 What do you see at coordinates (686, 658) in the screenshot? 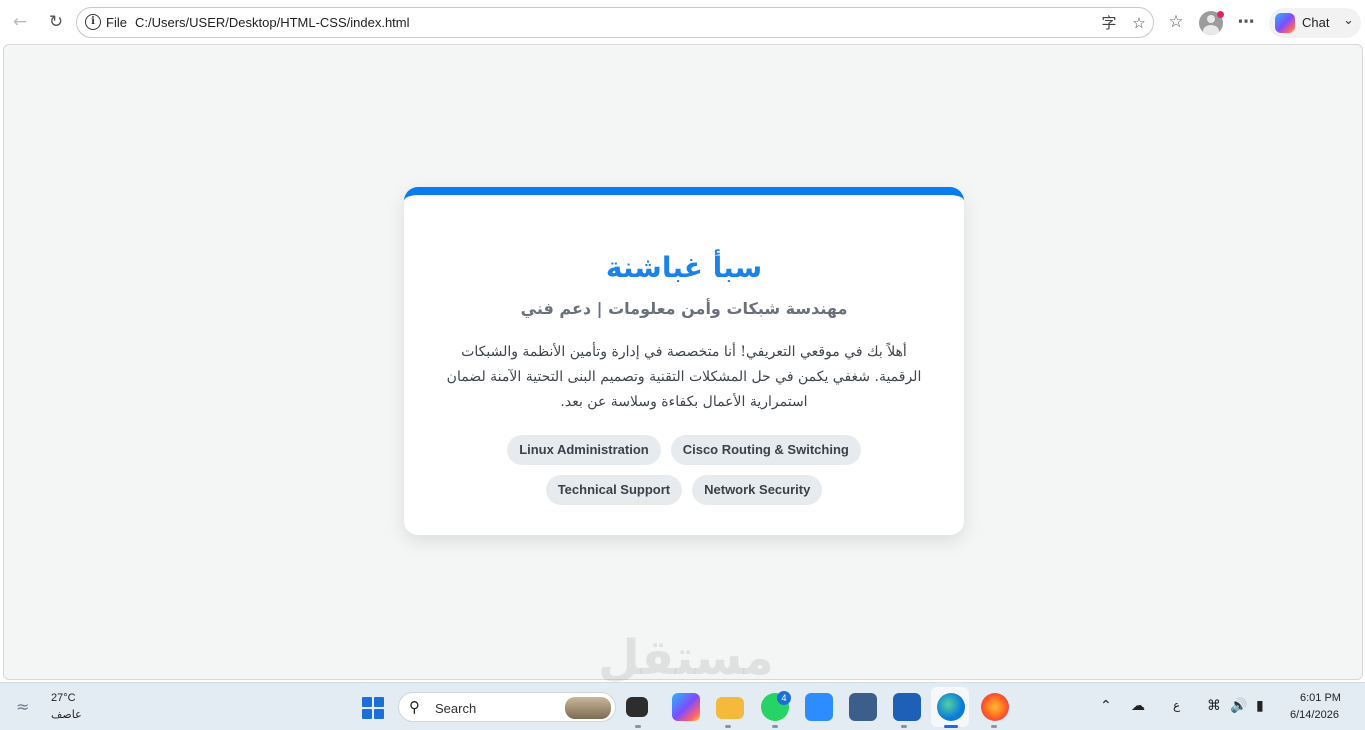
I see `watermark-logo: مستقل` at bounding box center [686, 658].